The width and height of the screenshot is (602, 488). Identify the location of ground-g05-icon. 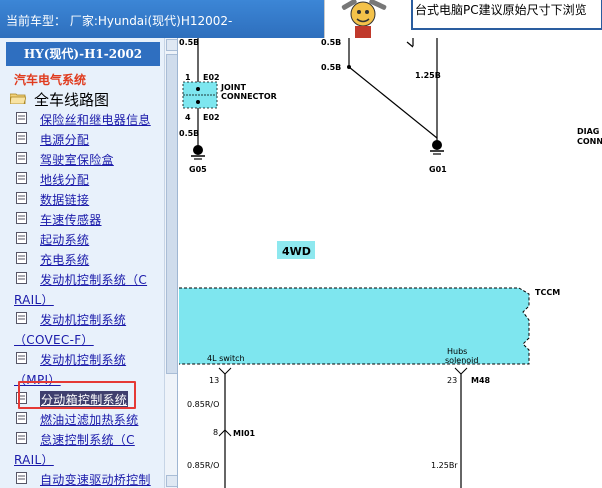
(198, 150).